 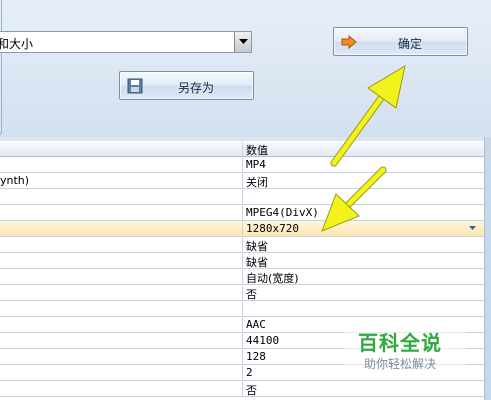 I want to click on dropdown-arrow-button, so click(x=242, y=42).